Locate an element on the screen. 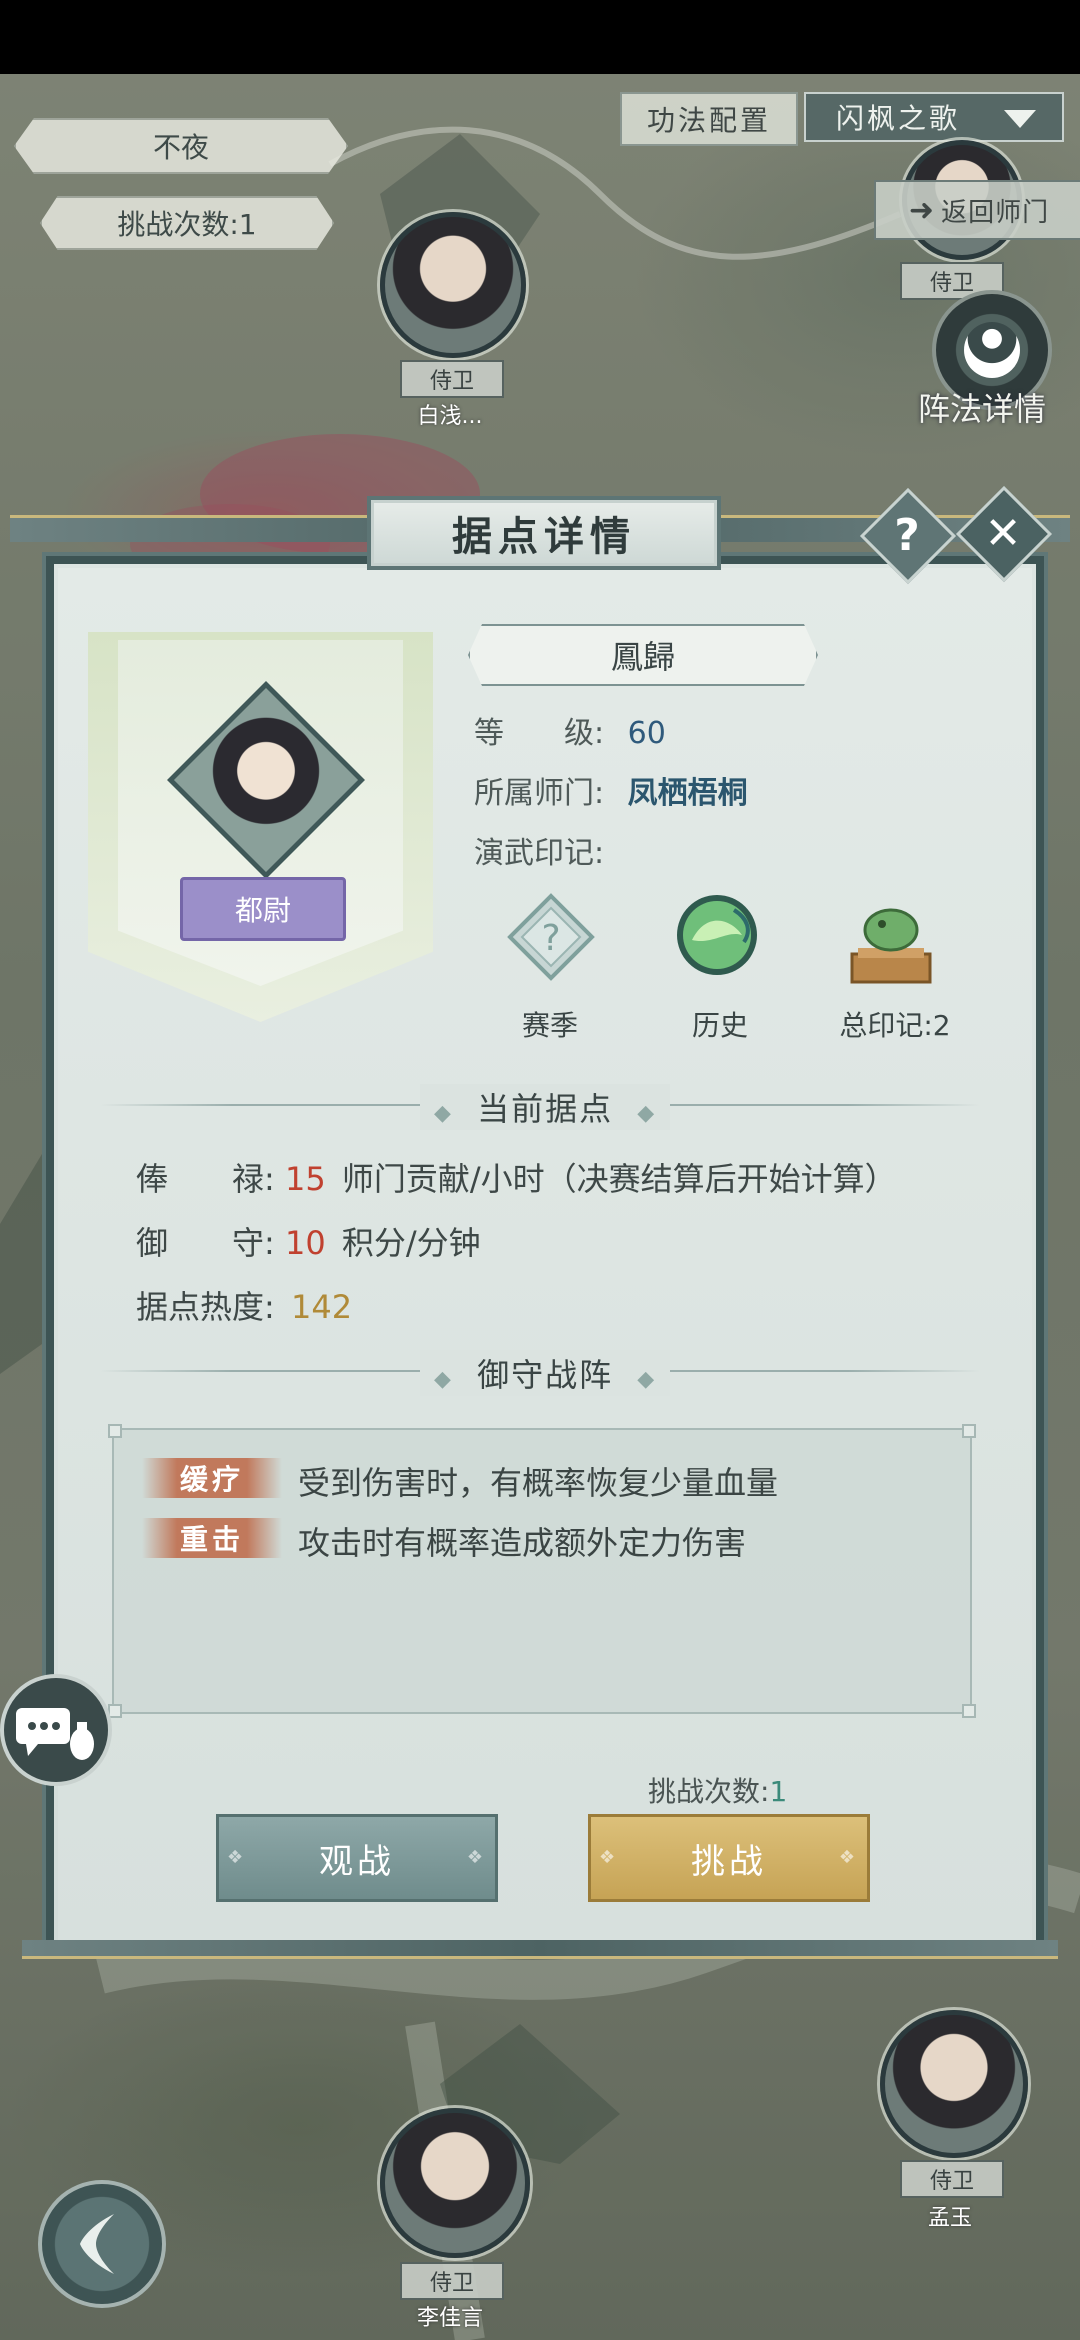 This screenshot has width=1080, height=2340. defense-value: 10 is located at coordinates (305, 1243).